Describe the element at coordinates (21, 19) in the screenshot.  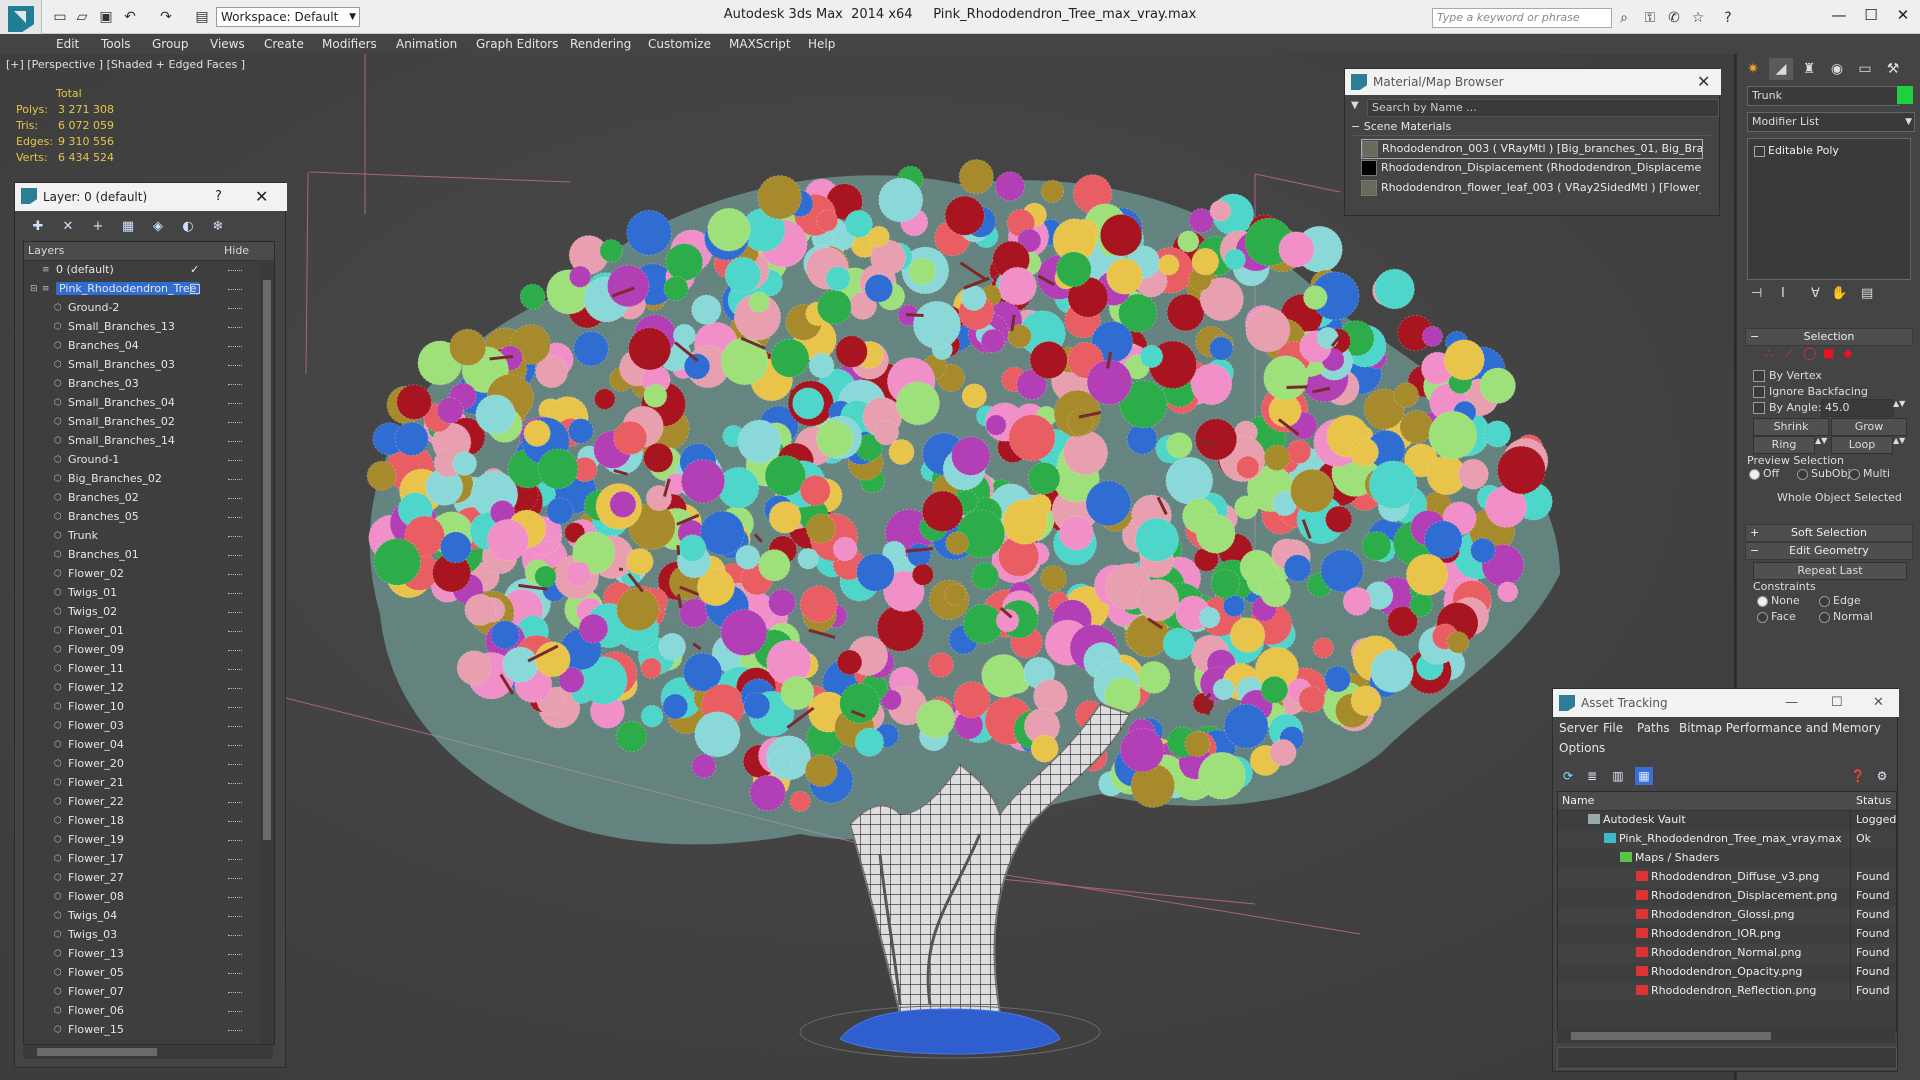
I see `app-logo-icon` at that location.